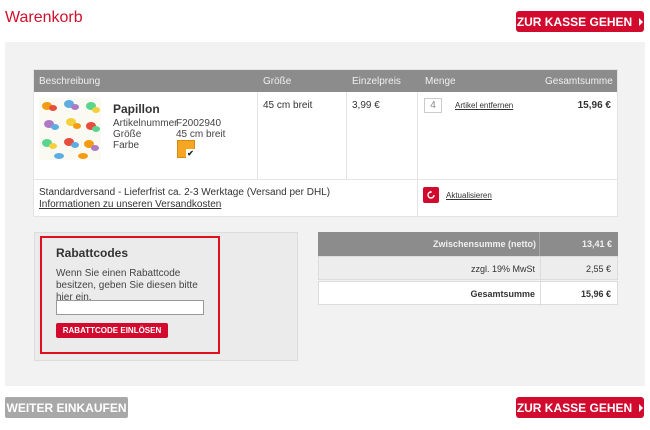  I want to click on size-label: Größe, so click(127, 134).